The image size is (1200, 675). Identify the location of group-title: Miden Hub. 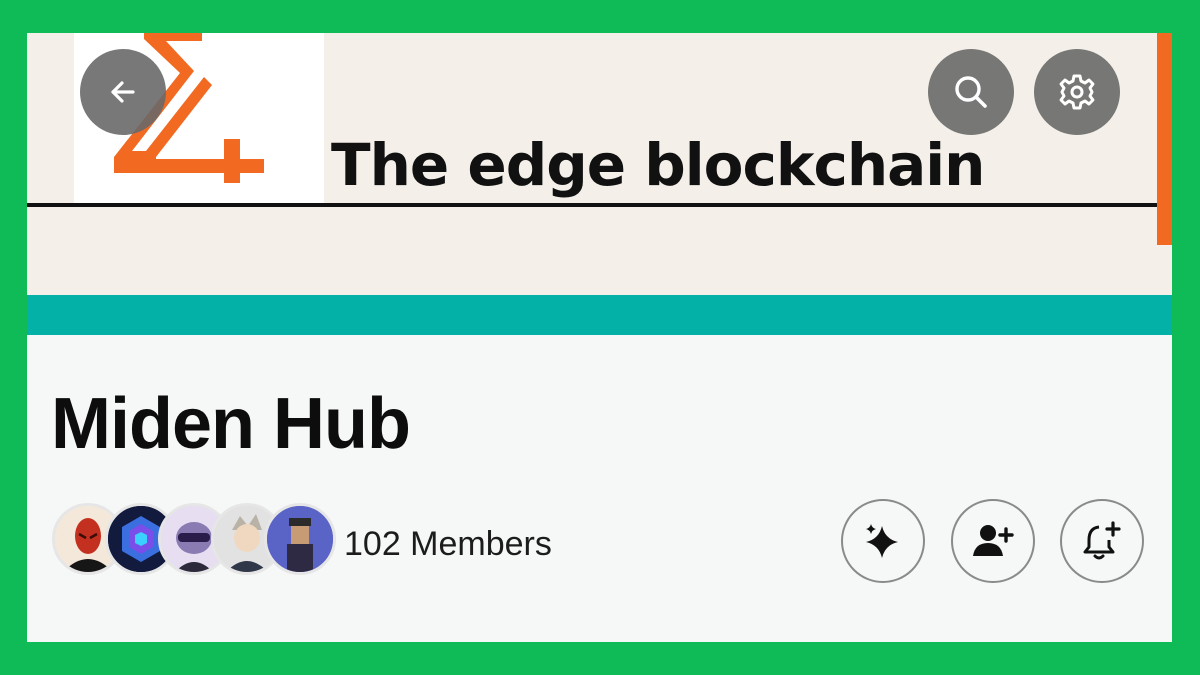
(231, 424).